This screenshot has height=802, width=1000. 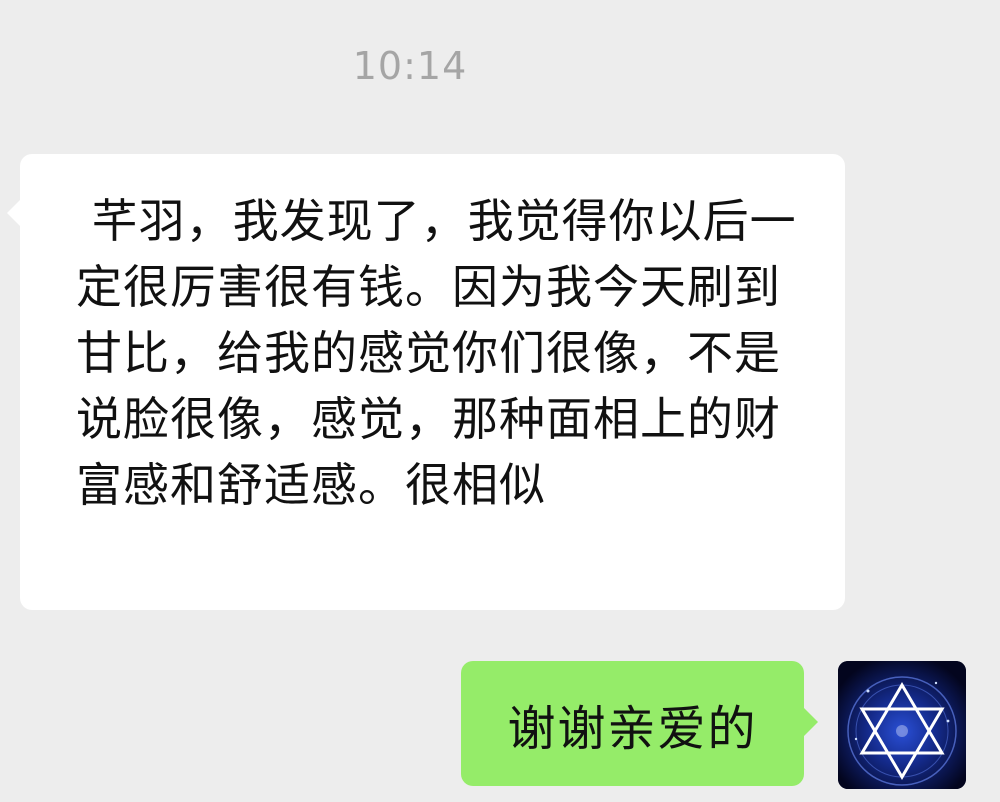 What do you see at coordinates (811, 722) in the screenshot?
I see `outgoing-bubble-tail` at bounding box center [811, 722].